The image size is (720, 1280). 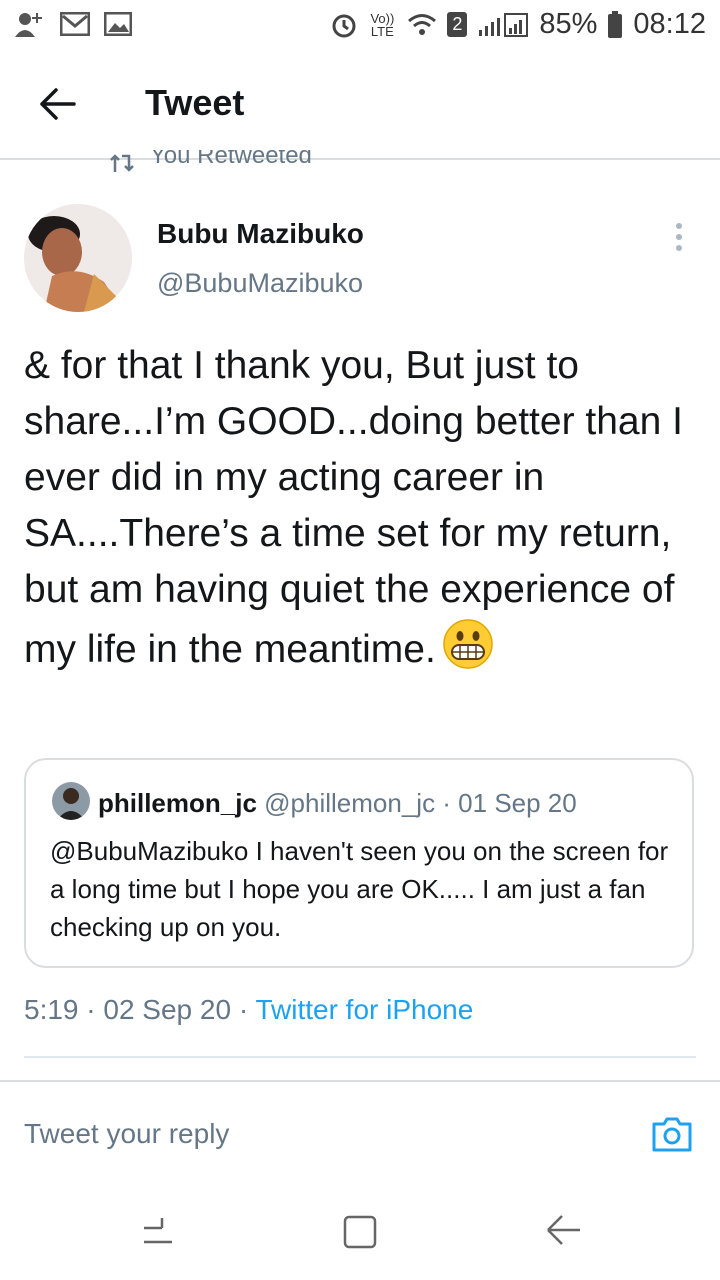 I want to click on retweet-notice-text: You Retweeted, so click(x=231, y=159).